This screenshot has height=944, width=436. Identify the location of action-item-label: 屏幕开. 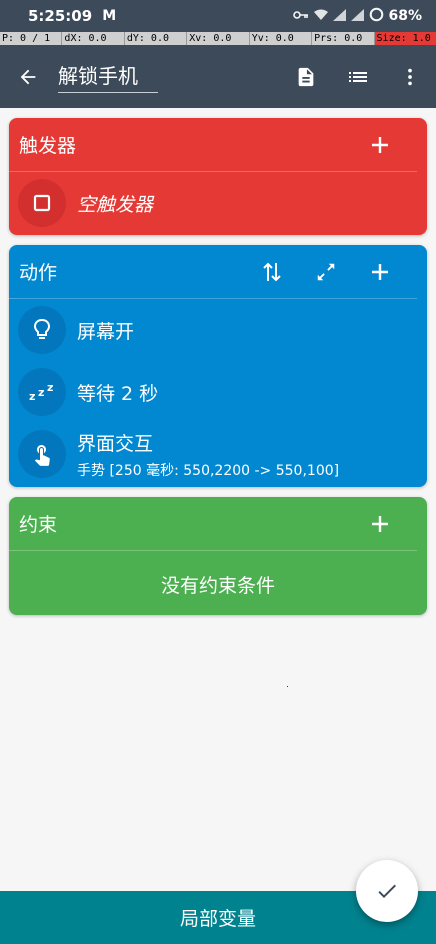
(106, 331).